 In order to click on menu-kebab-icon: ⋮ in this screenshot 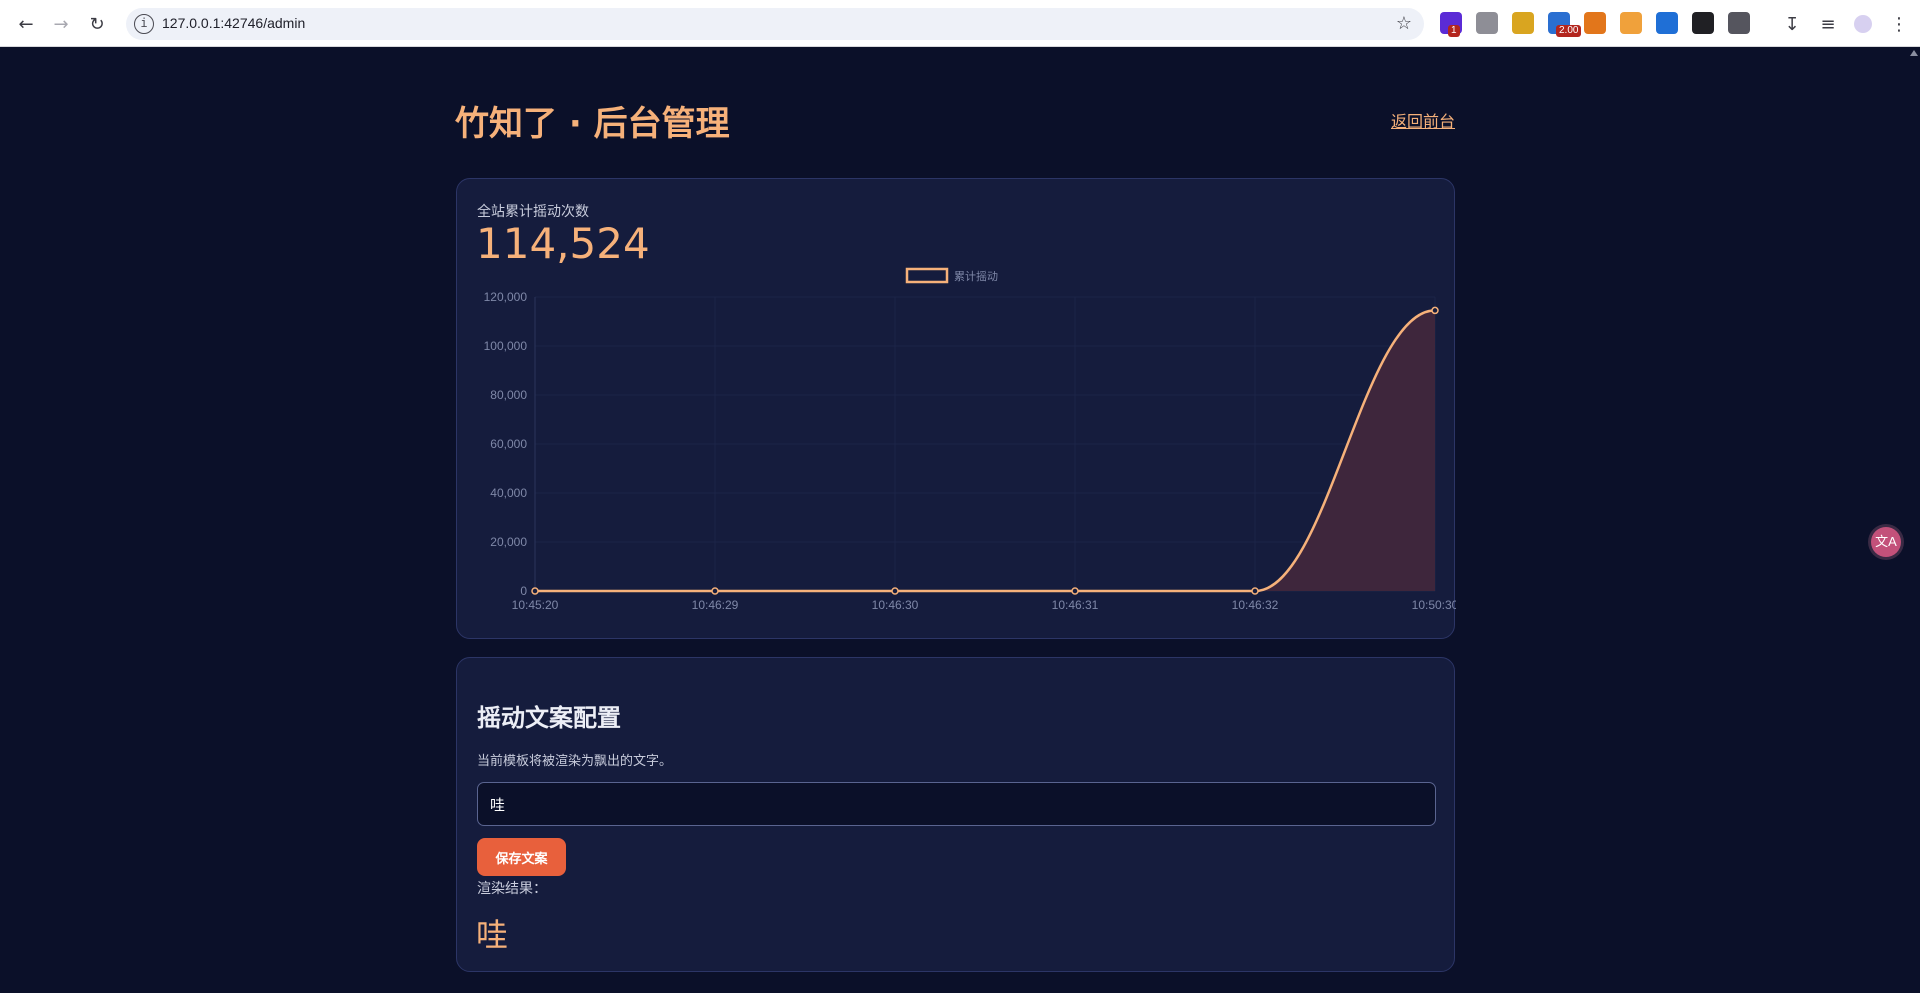, I will do `click(1899, 24)`.